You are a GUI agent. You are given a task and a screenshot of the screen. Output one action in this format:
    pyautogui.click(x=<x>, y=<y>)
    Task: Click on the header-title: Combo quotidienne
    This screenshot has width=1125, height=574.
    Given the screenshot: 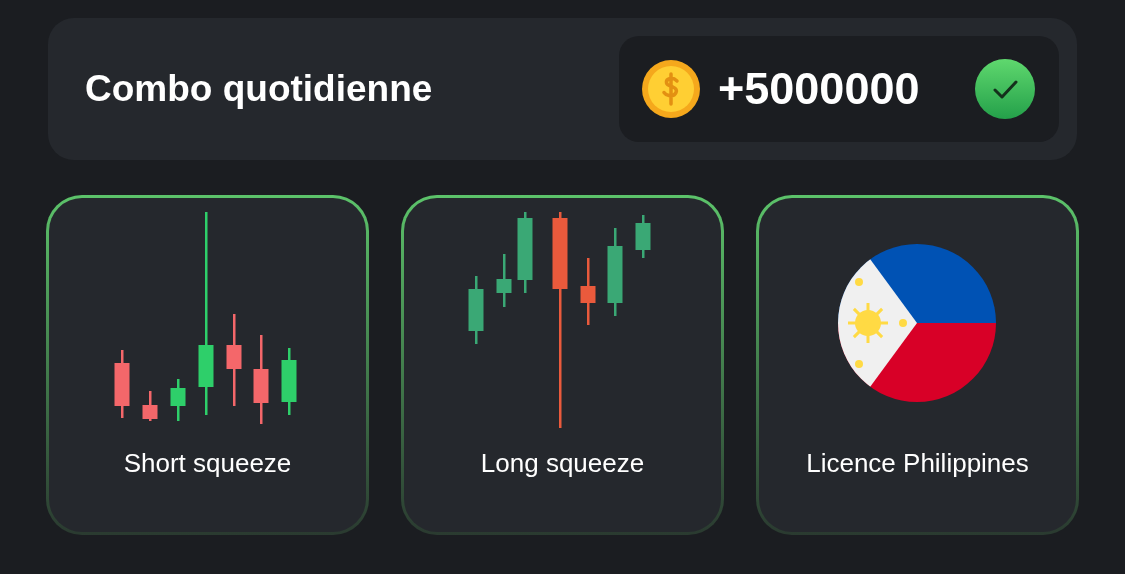 What is the action you would take?
    pyautogui.click(x=259, y=89)
    